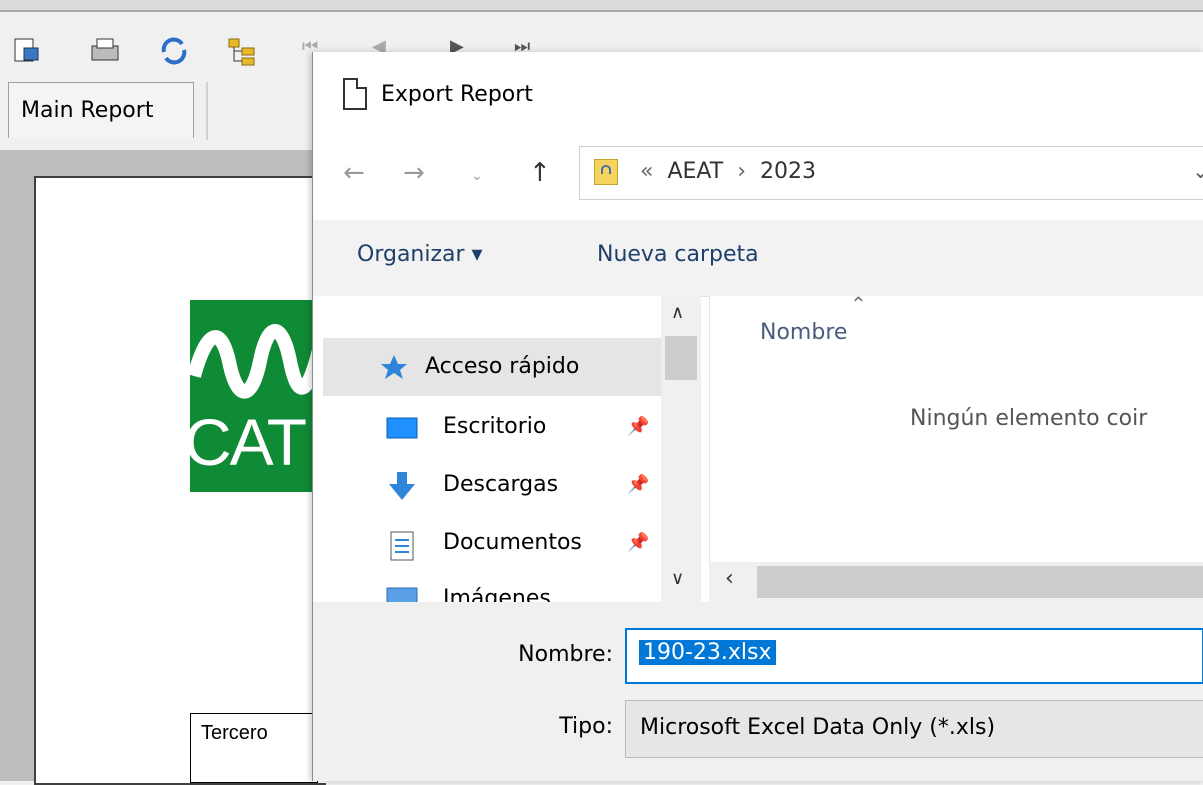  Describe the element at coordinates (681, 449) in the screenshot. I see `nav-scrollbar: ∧ ∨` at that location.